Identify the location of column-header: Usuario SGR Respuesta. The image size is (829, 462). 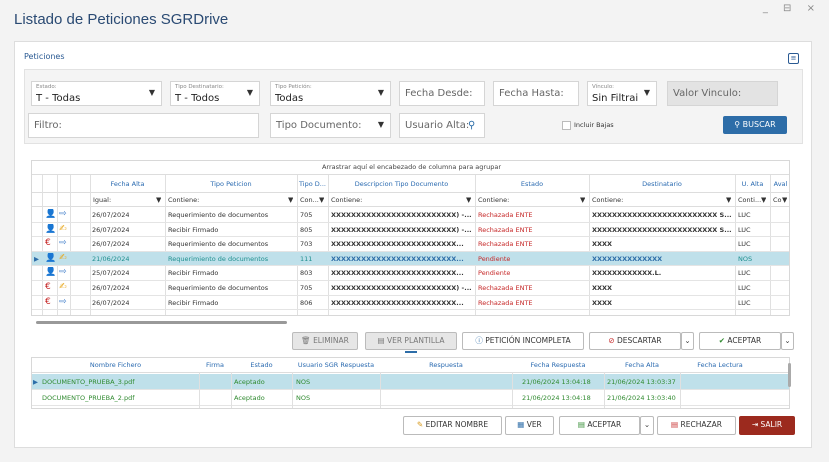
(336, 365).